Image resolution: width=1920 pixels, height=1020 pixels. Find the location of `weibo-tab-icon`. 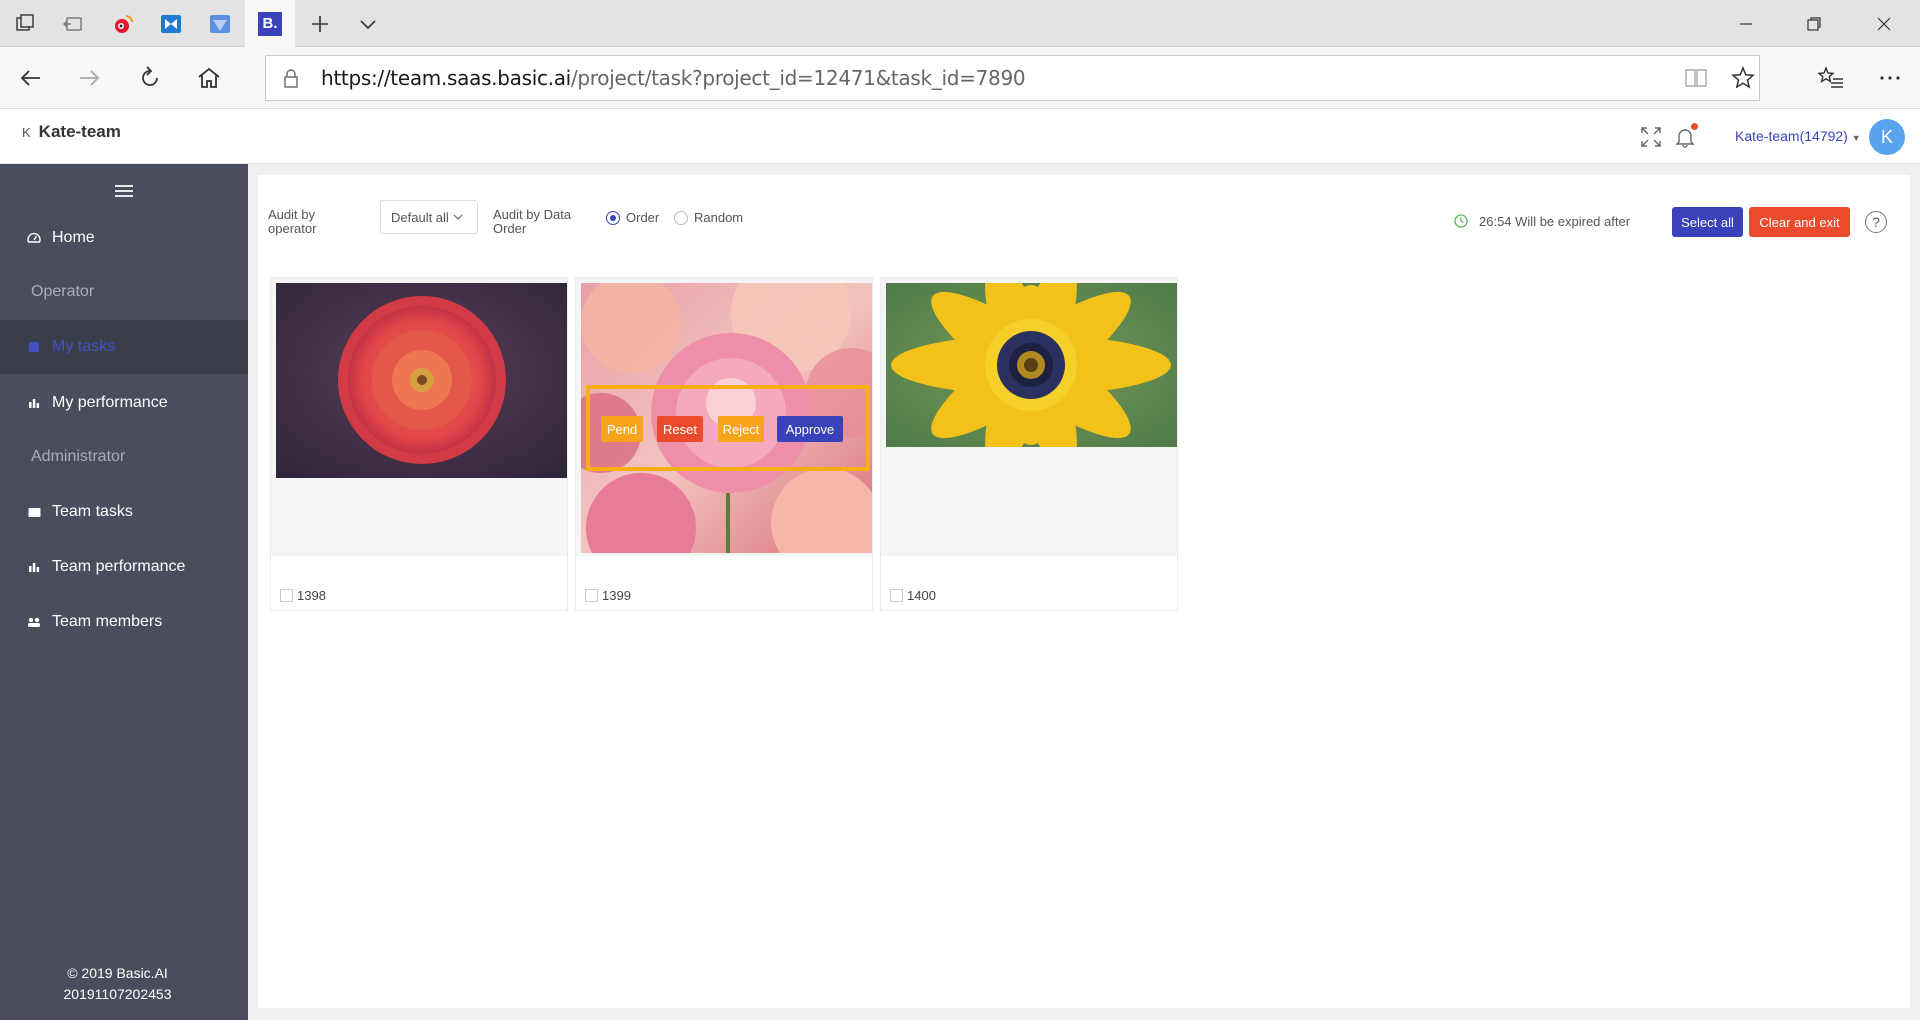

weibo-tab-icon is located at coordinates (123, 23).